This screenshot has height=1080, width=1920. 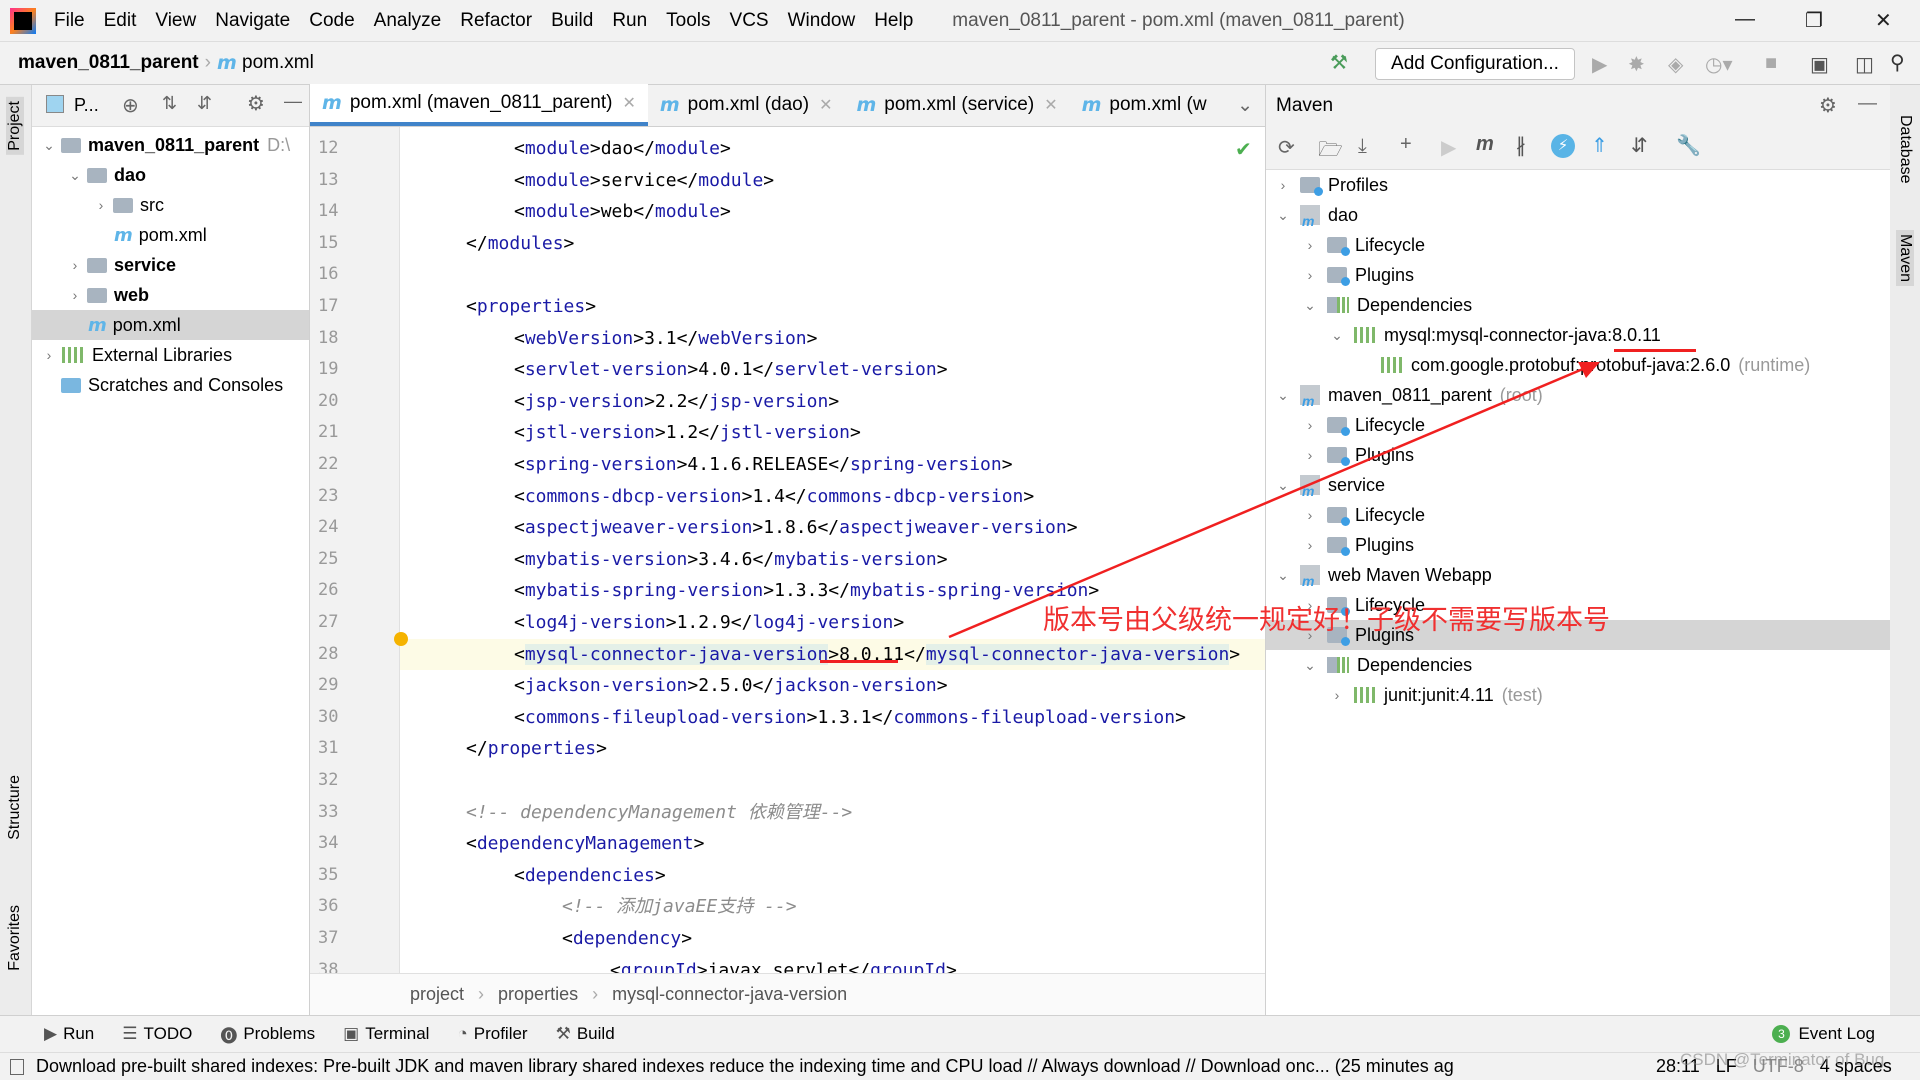 I want to click on annotation-arrow-line, so click(x=1269, y=501).